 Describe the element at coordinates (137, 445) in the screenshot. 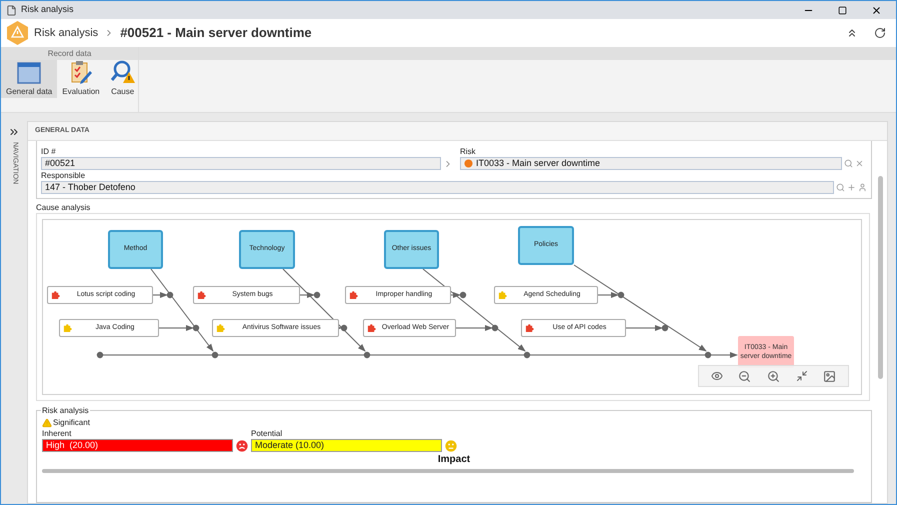

I see `rating-bar: High (20.00)` at that location.